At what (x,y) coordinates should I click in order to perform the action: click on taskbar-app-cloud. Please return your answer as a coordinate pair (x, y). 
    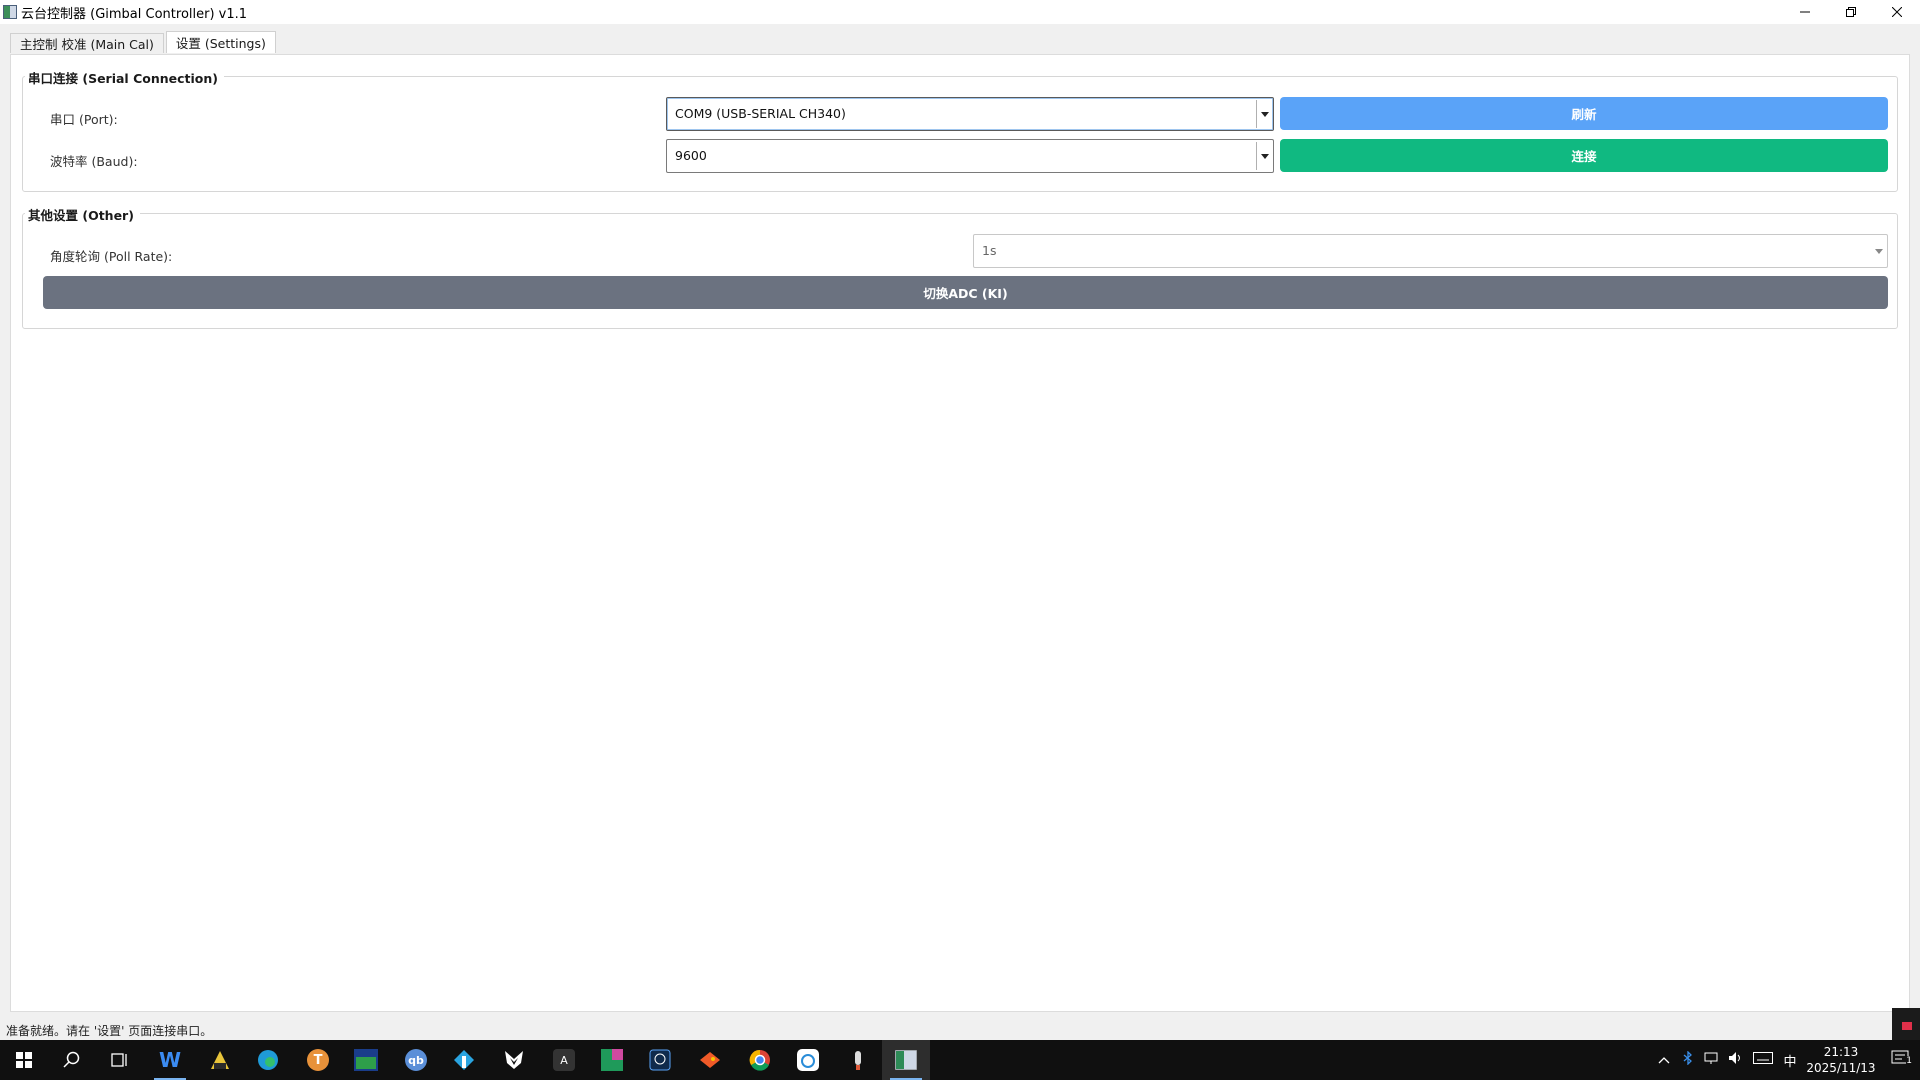
    Looking at the image, I should click on (808, 1060).